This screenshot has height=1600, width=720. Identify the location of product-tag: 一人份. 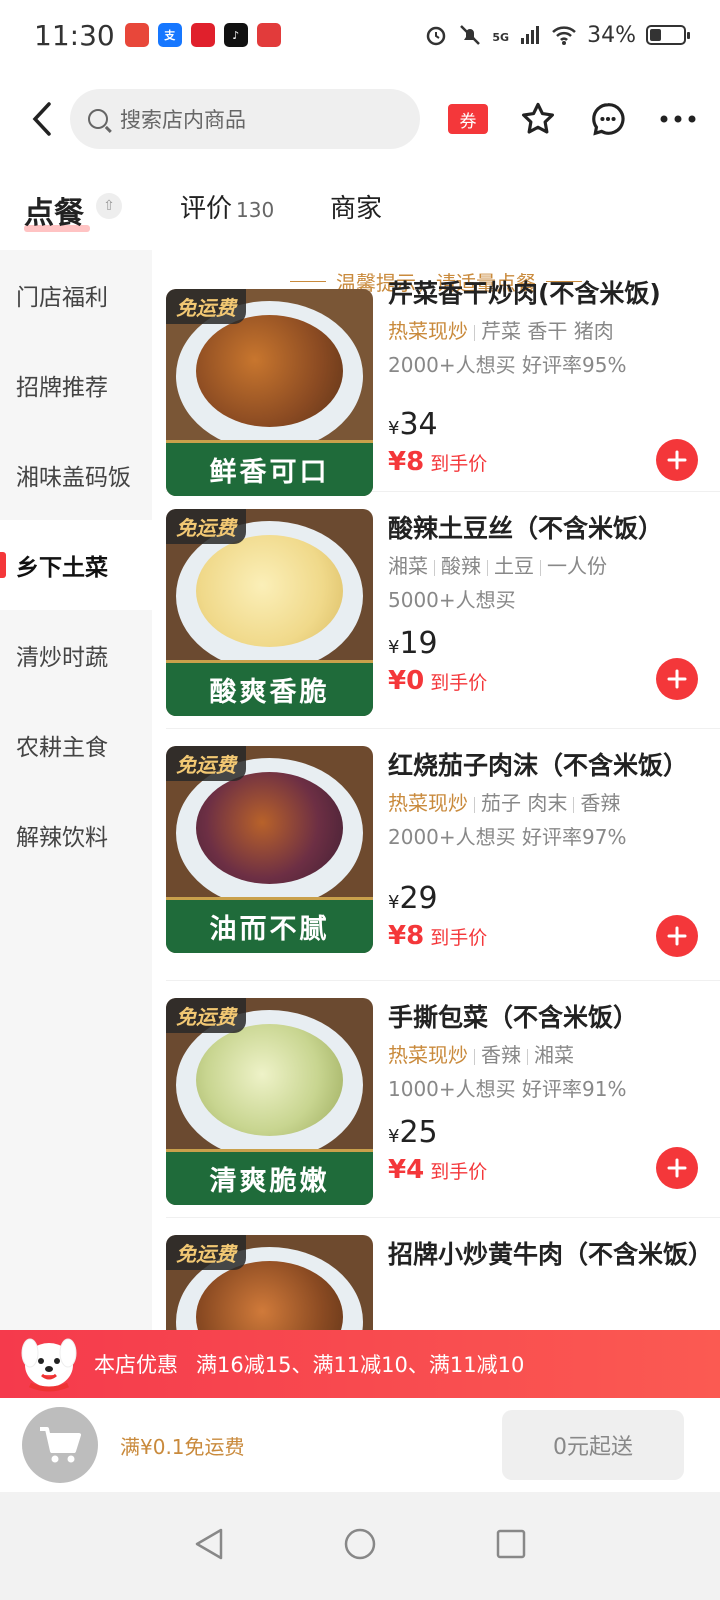
(577, 566).